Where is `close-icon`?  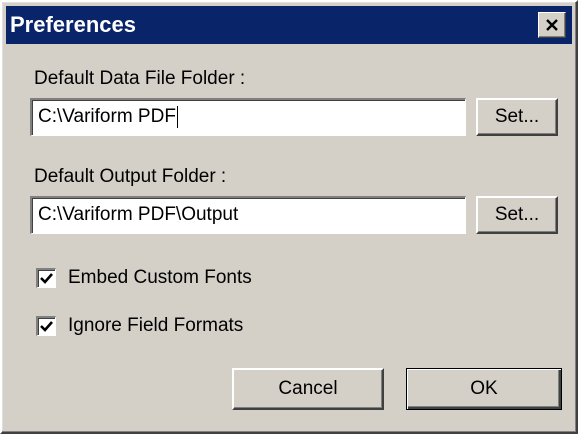 close-icon is located at coordinates (552, 25).